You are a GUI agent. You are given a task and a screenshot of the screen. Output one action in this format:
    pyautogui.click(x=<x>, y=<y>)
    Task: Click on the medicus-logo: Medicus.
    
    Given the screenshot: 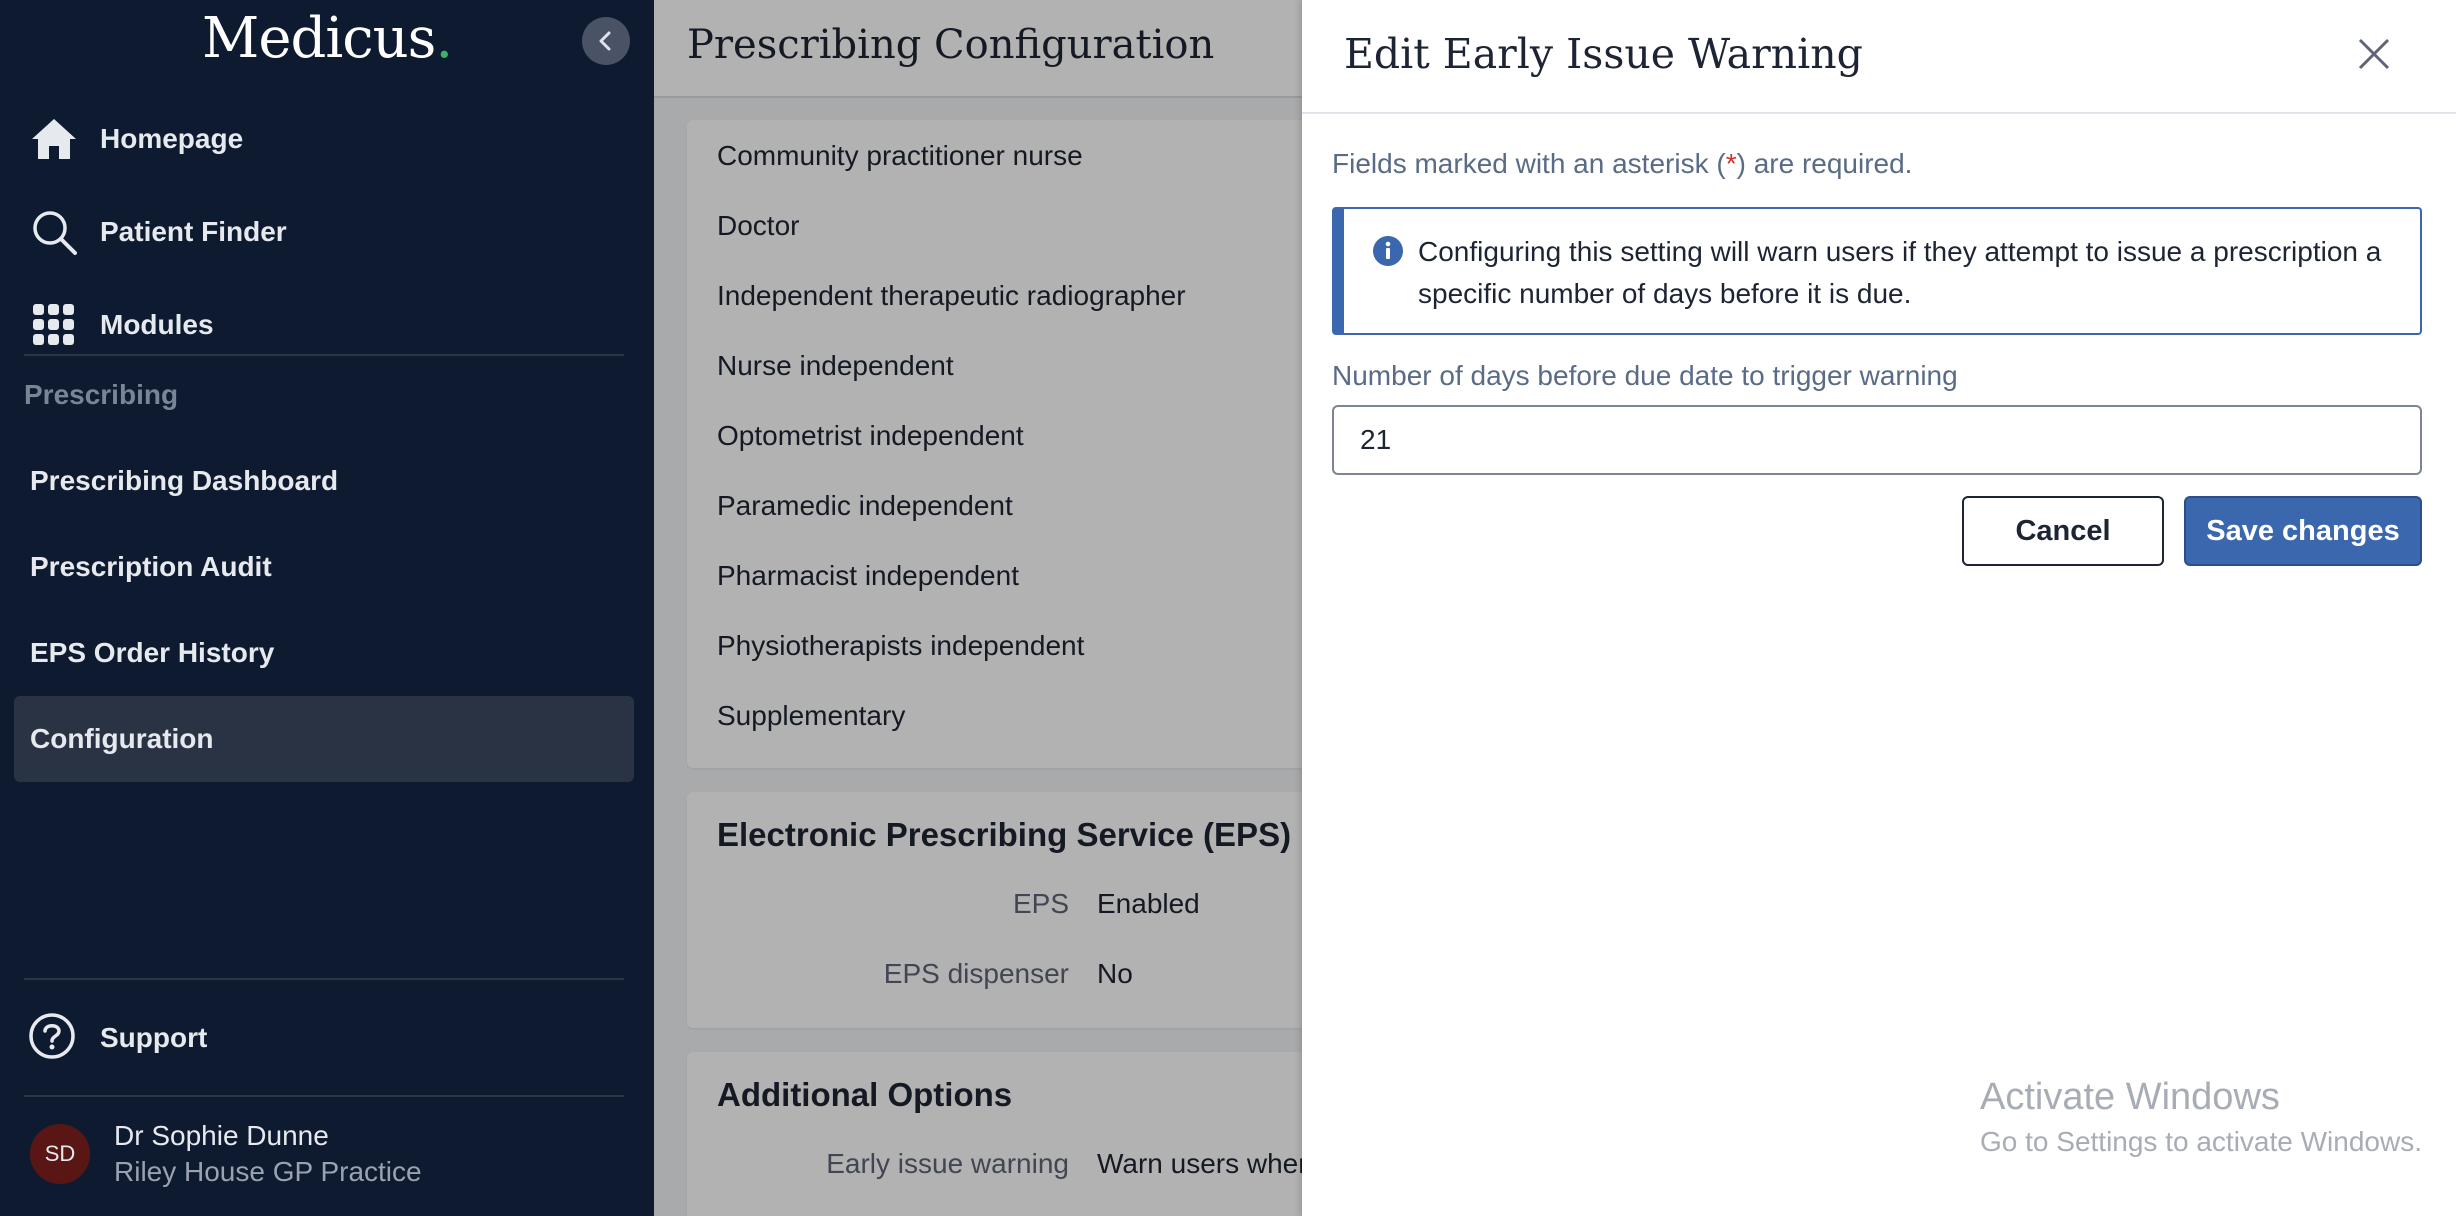 What is the action you would take?
    pyautogui.click(x=327, y=38)
    